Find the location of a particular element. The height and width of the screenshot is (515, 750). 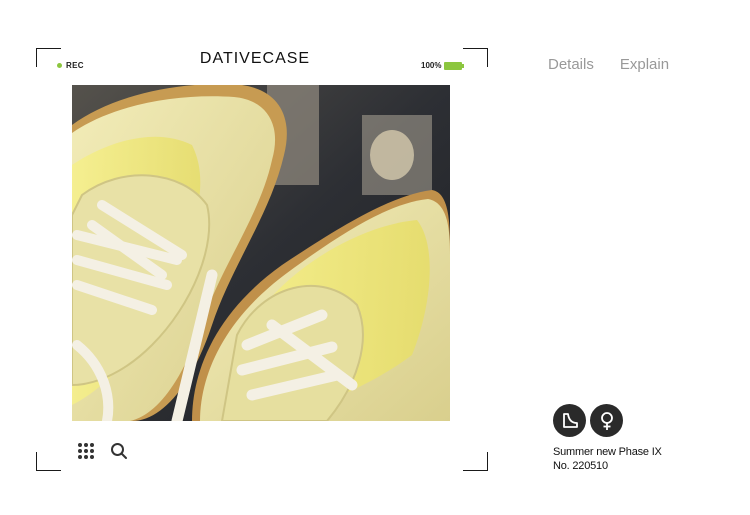

frame-corner-bottom-right is located at coordinates (475, 461).